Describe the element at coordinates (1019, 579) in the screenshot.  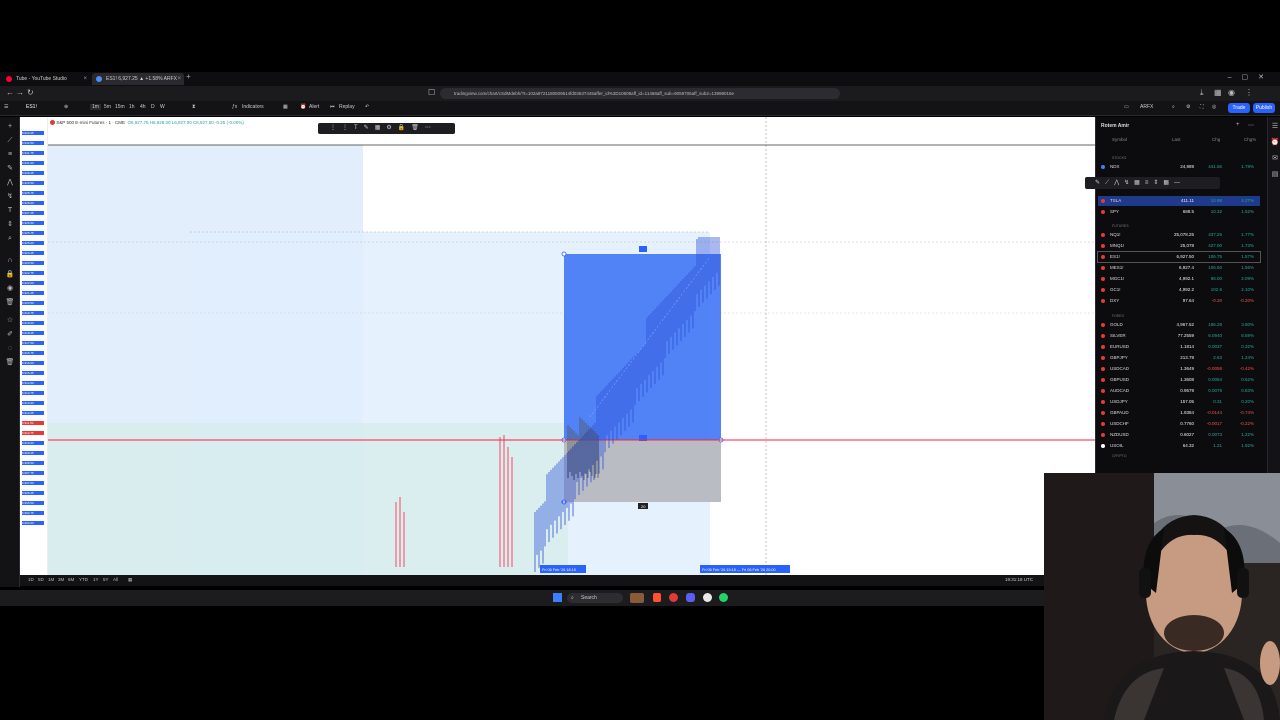
I see `utc-clock: 19:31:18 UTC` at that location.